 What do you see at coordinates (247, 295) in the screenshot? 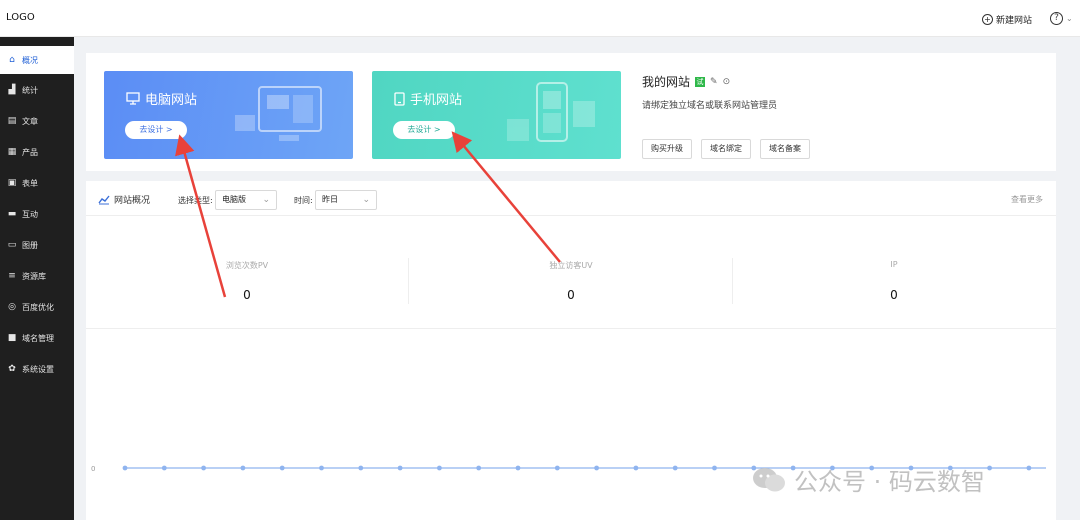
I see `pv-value: 0` at bounding box center [247, 295].